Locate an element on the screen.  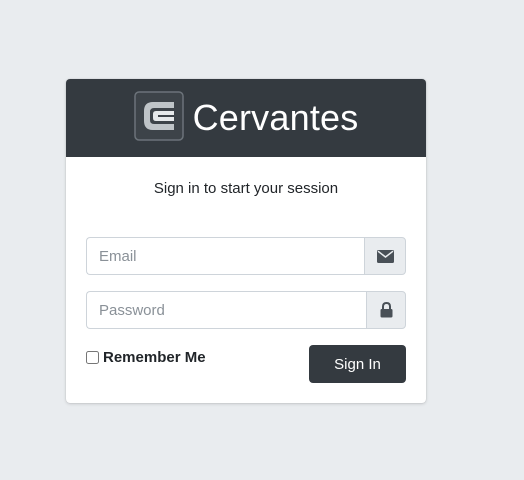
remember-me-label: Remember Me is located at coordinates (154, 357).